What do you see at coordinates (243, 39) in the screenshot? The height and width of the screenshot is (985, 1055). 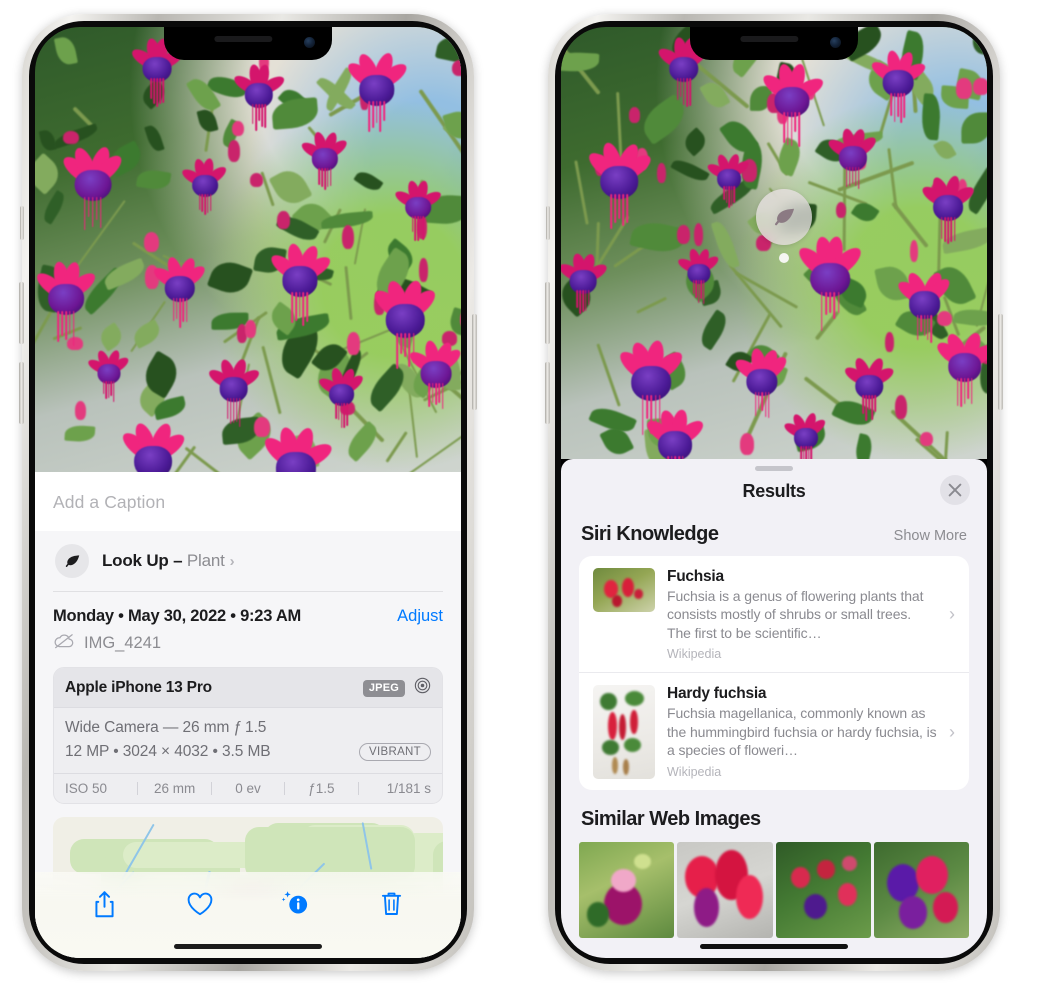 I see `earpiece-speaker-icon` at bounding box center [243, 39].